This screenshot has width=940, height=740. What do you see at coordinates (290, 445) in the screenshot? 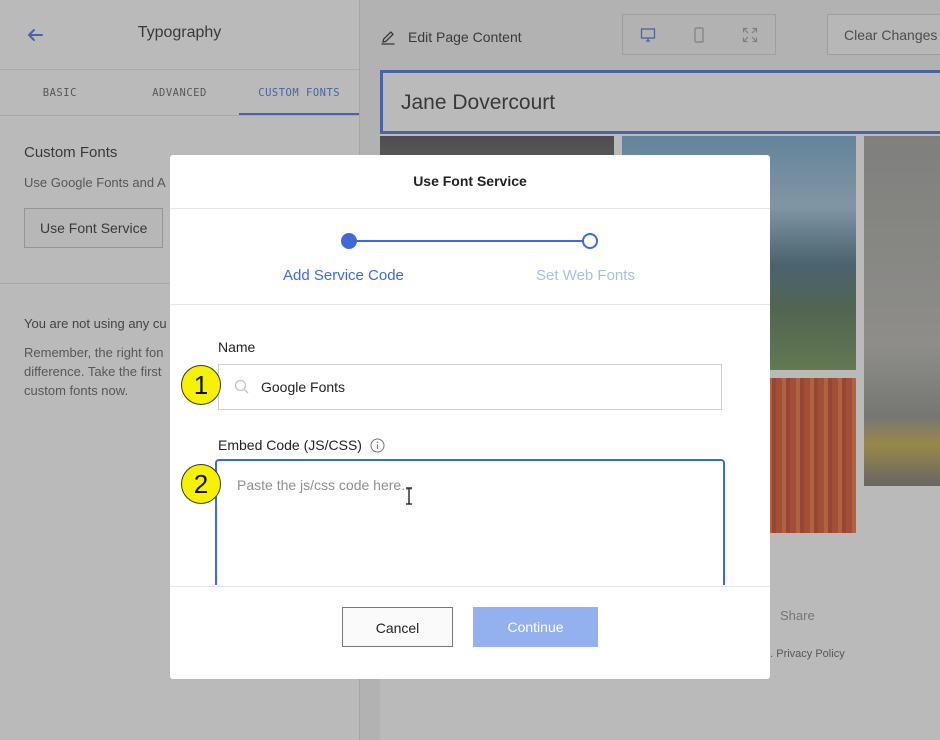
I see `embed-code-label: Embed Code (JS/CSS)` at bounding box center [290, 445].